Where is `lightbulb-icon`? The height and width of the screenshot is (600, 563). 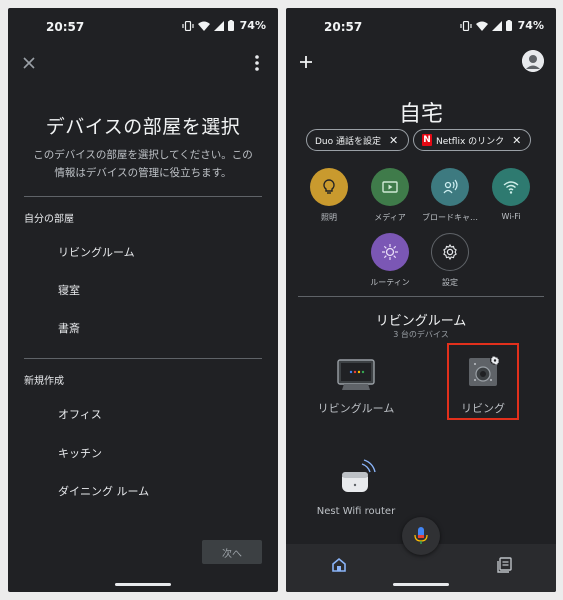 lightbulb-icon is located at coordinates (329, 187).